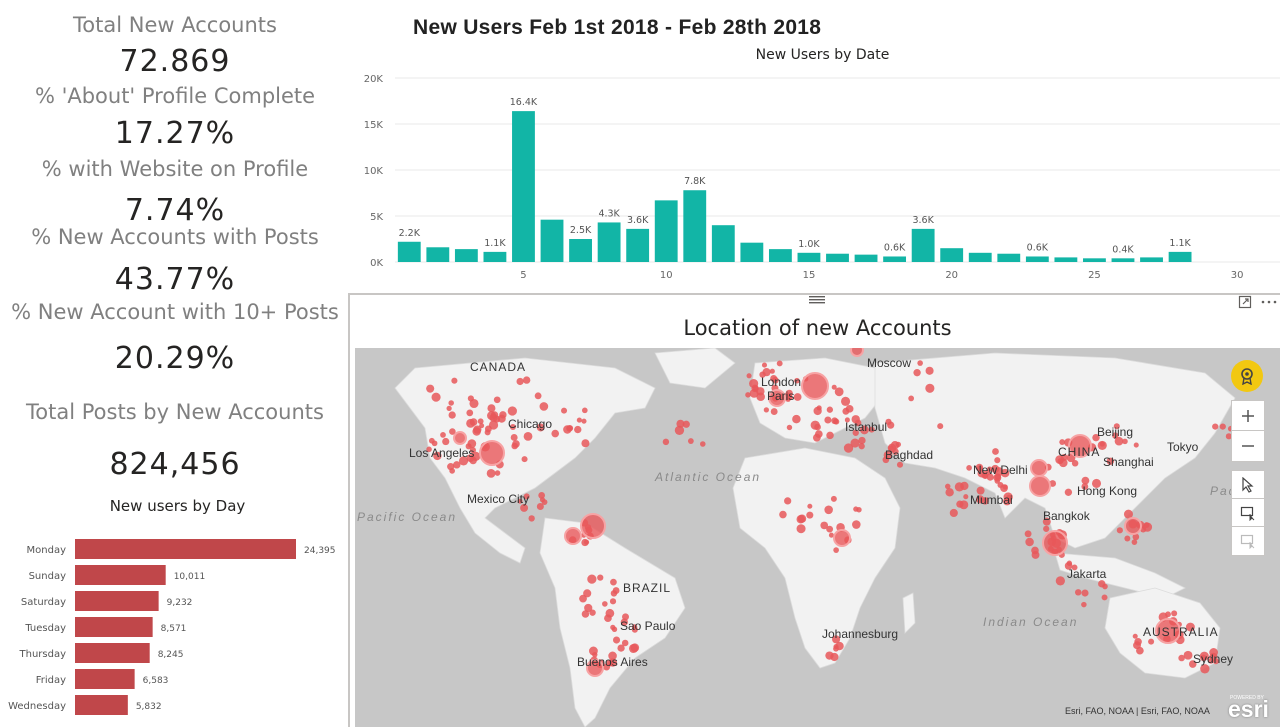  Describe the element at coordinates (1269, 302) in the screenshot. I see `more-options-icon` at that location.